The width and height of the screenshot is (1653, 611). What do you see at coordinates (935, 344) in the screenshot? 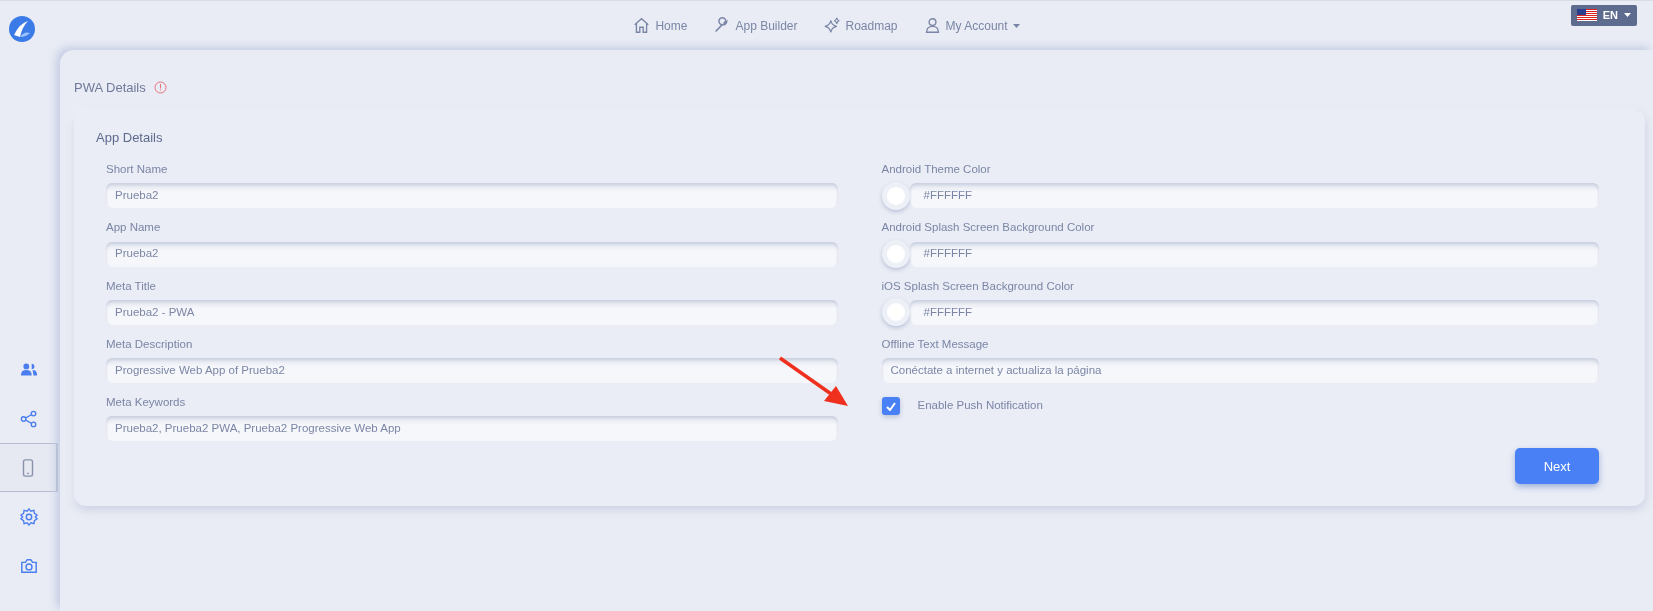
I see `field-label: Offline Text Message` at bounding box center [935, 344].